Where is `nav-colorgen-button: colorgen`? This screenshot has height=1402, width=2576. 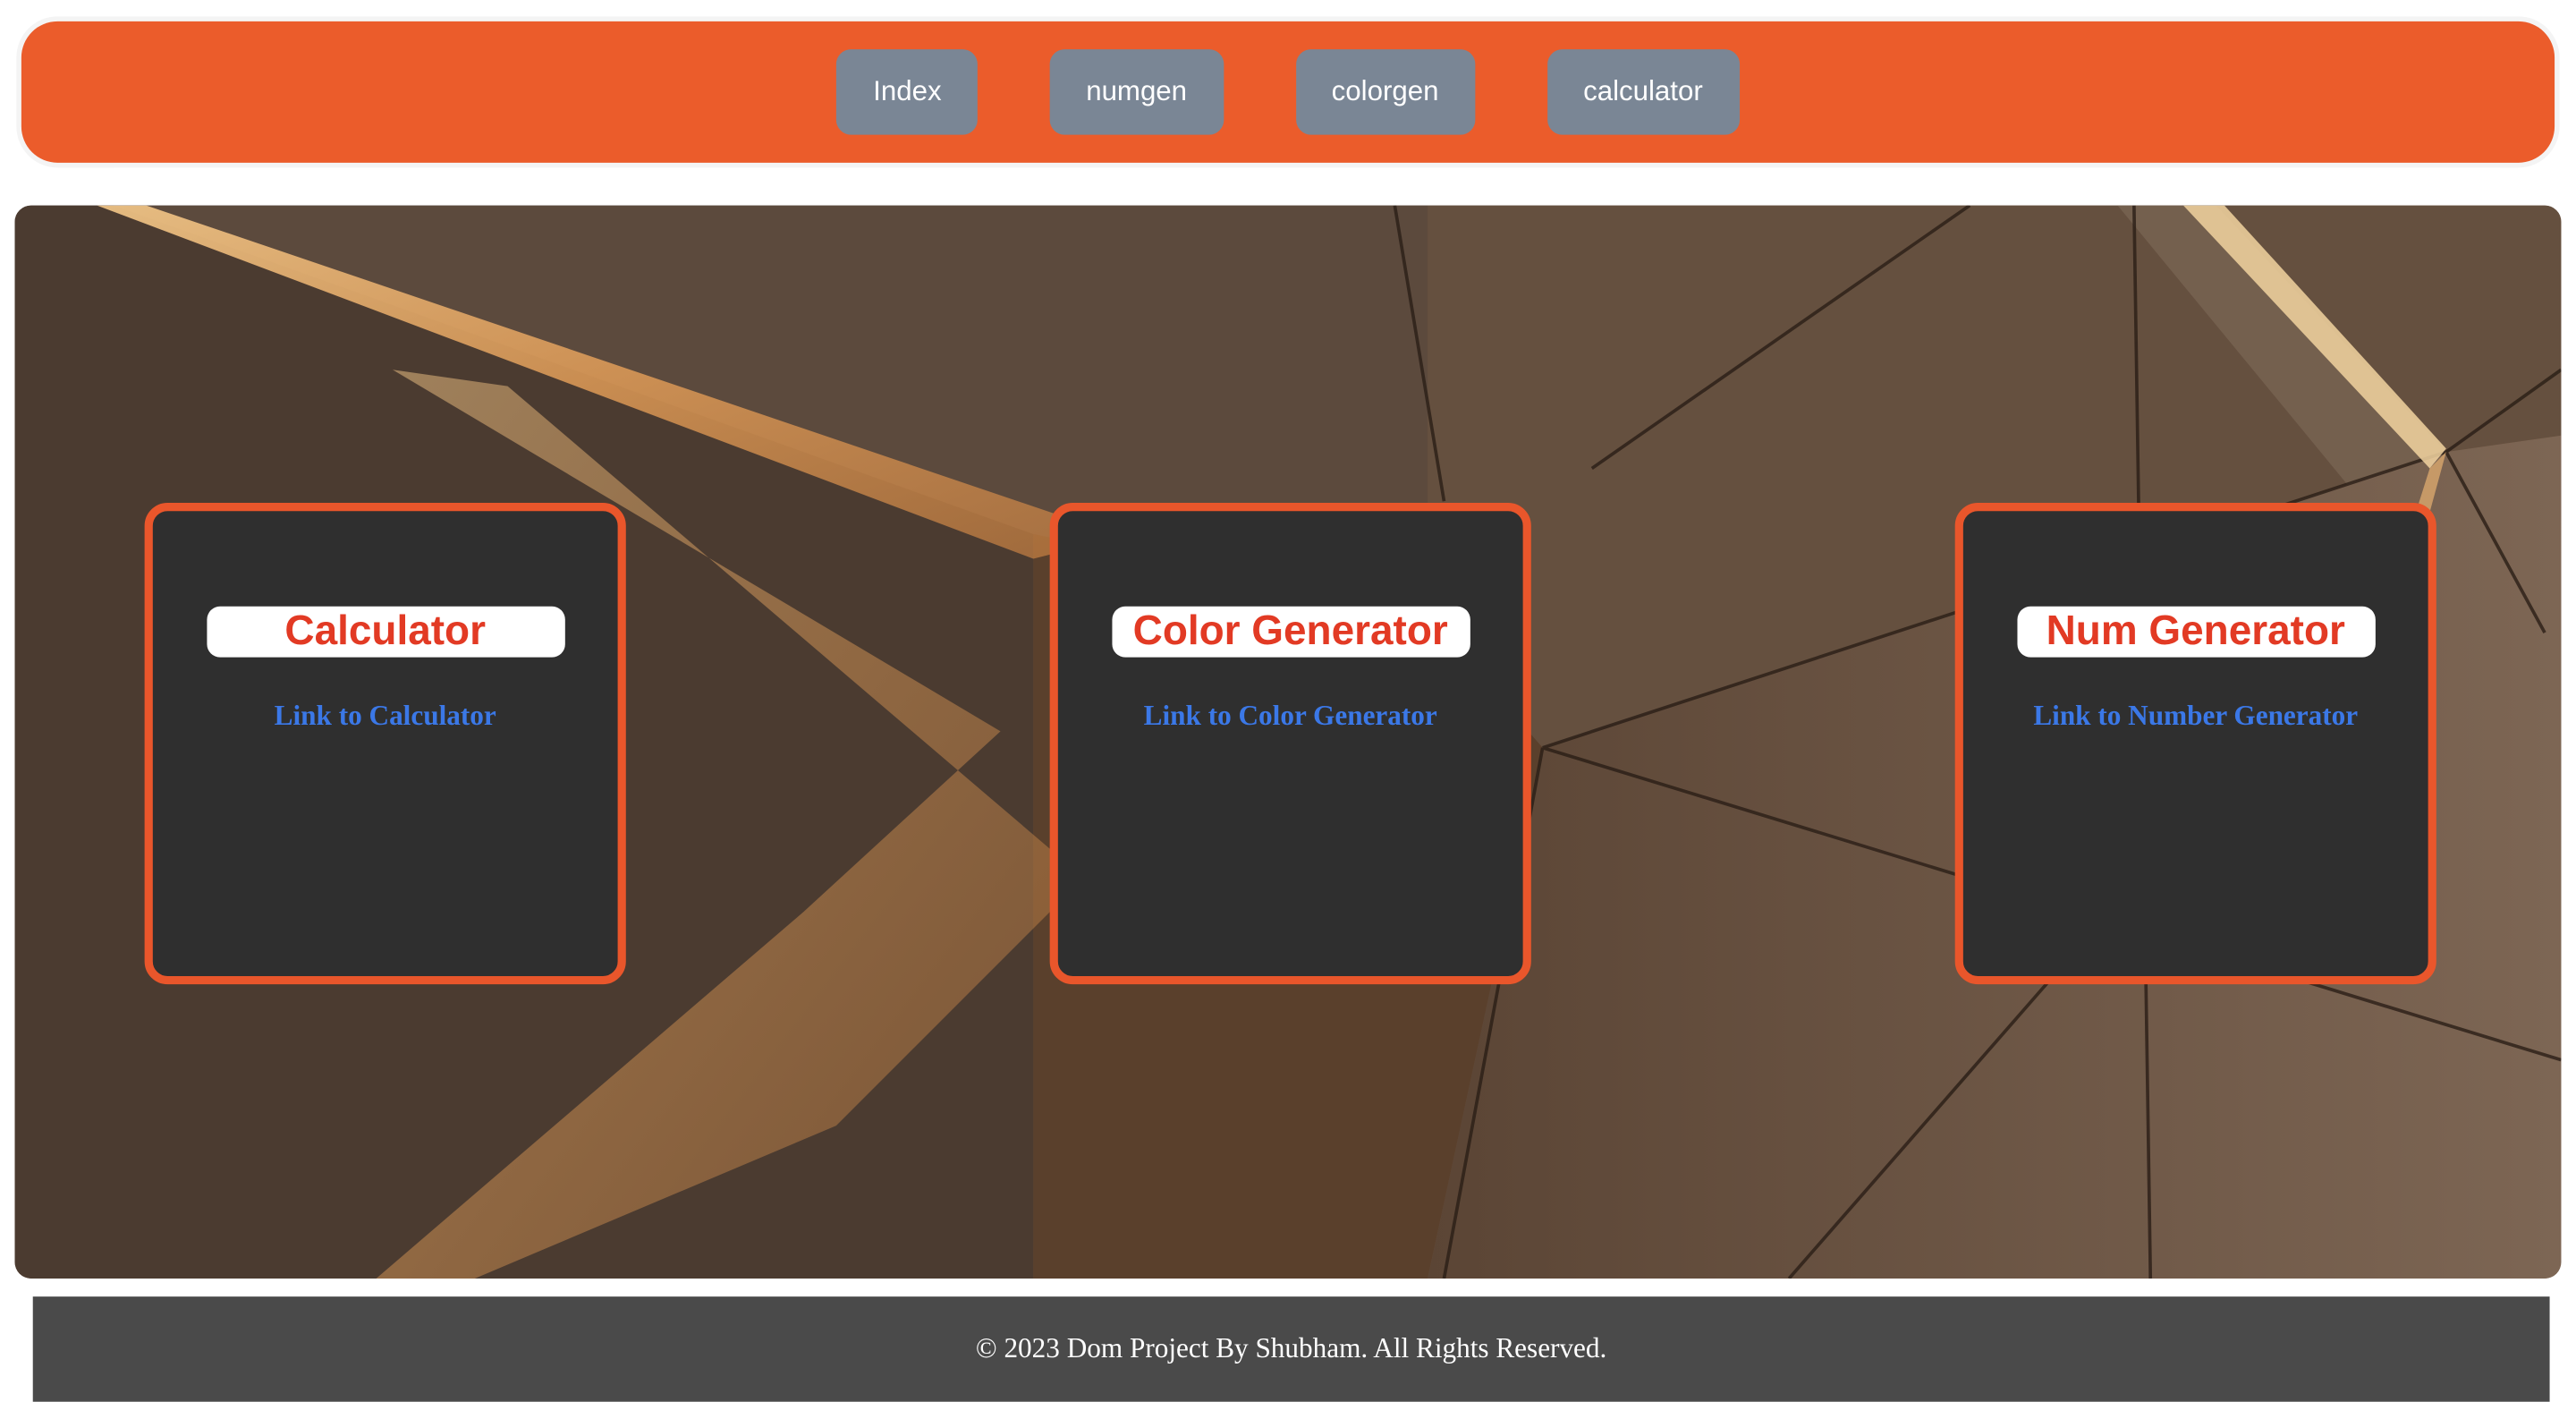 nav-colorgen-button: colorgen is located at coordinates (1385, 92).